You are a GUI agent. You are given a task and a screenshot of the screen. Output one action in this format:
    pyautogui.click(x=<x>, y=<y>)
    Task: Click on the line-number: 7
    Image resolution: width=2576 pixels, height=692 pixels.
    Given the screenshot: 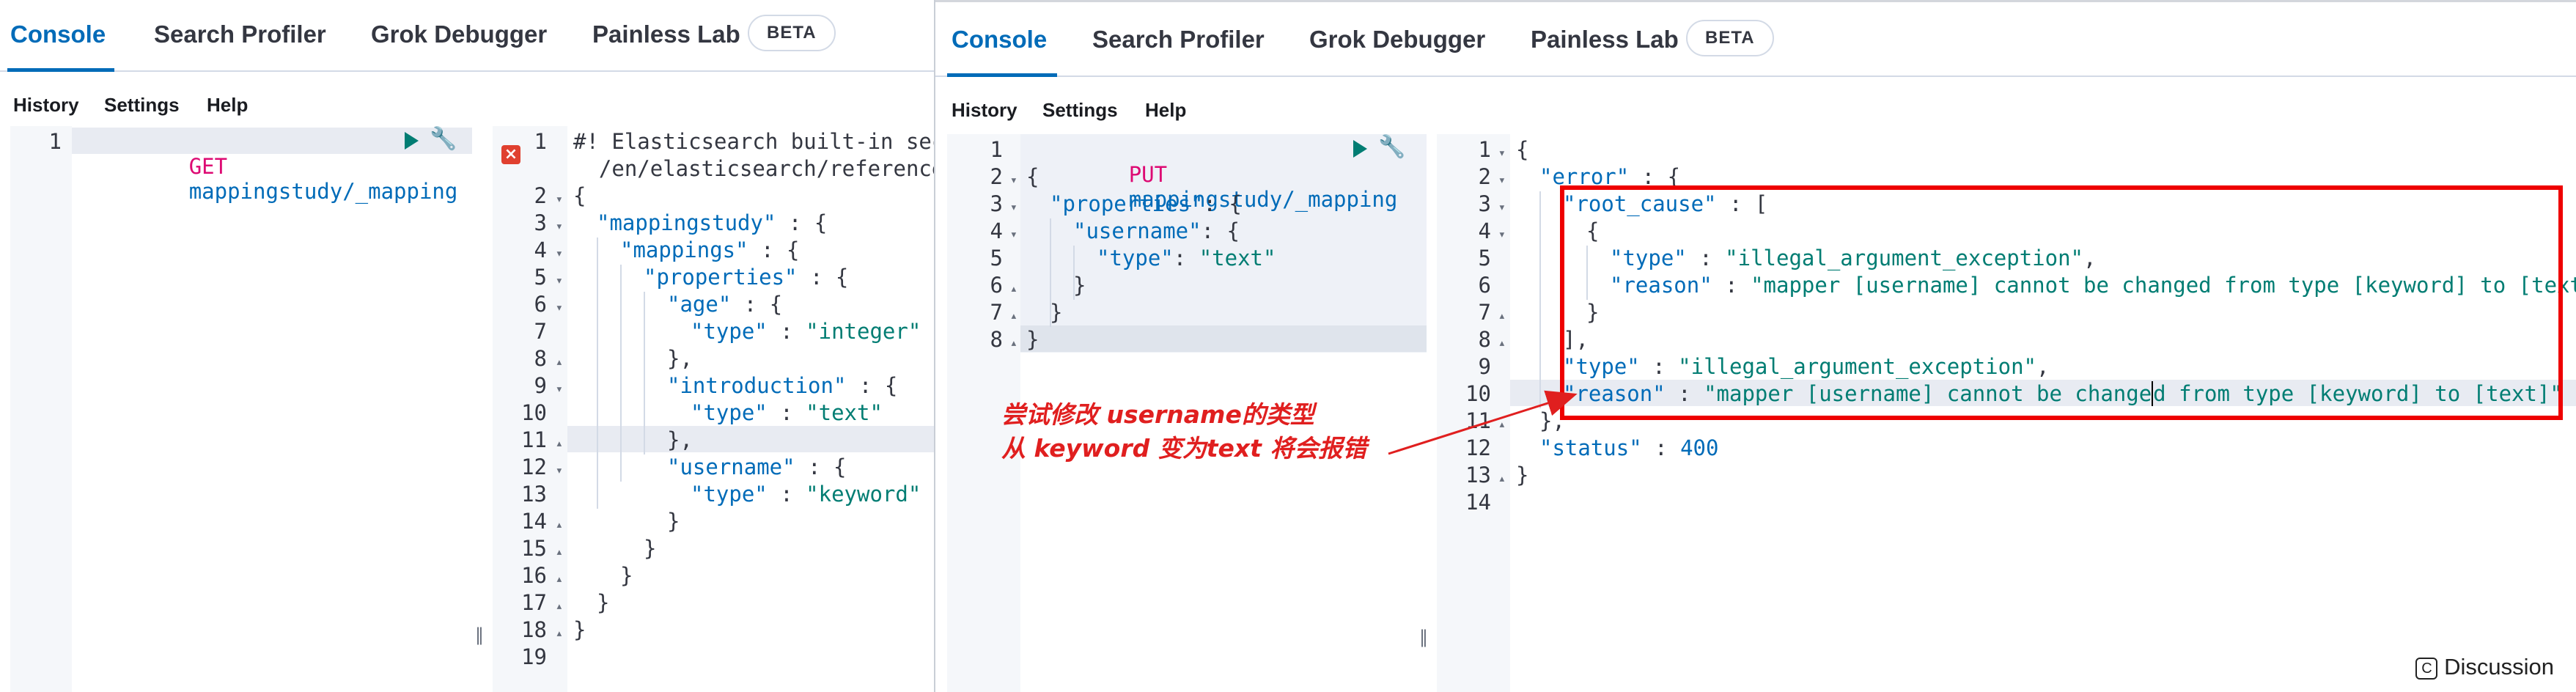 What is the action you would take?
    pyautogui.click(x=996, y=312)
    